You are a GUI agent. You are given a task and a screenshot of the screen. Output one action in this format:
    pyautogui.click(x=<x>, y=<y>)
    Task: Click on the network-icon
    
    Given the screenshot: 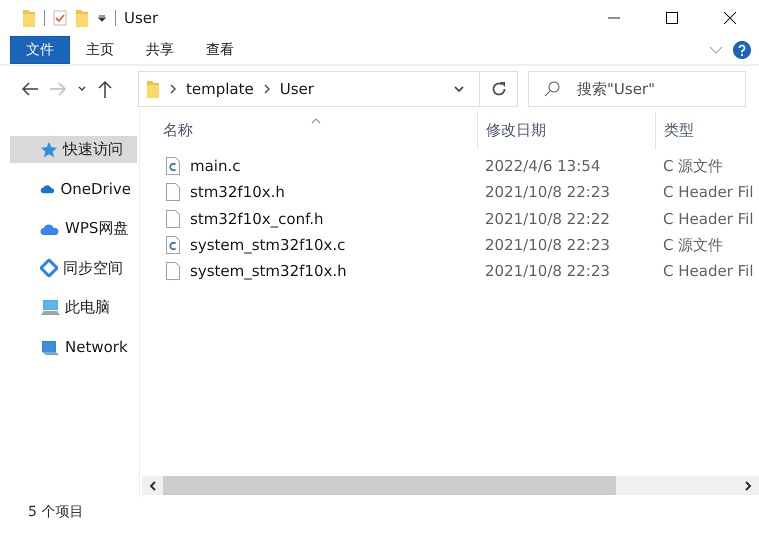 What is the action you would take?
    pyautogui.click(x=50, y=347)
    